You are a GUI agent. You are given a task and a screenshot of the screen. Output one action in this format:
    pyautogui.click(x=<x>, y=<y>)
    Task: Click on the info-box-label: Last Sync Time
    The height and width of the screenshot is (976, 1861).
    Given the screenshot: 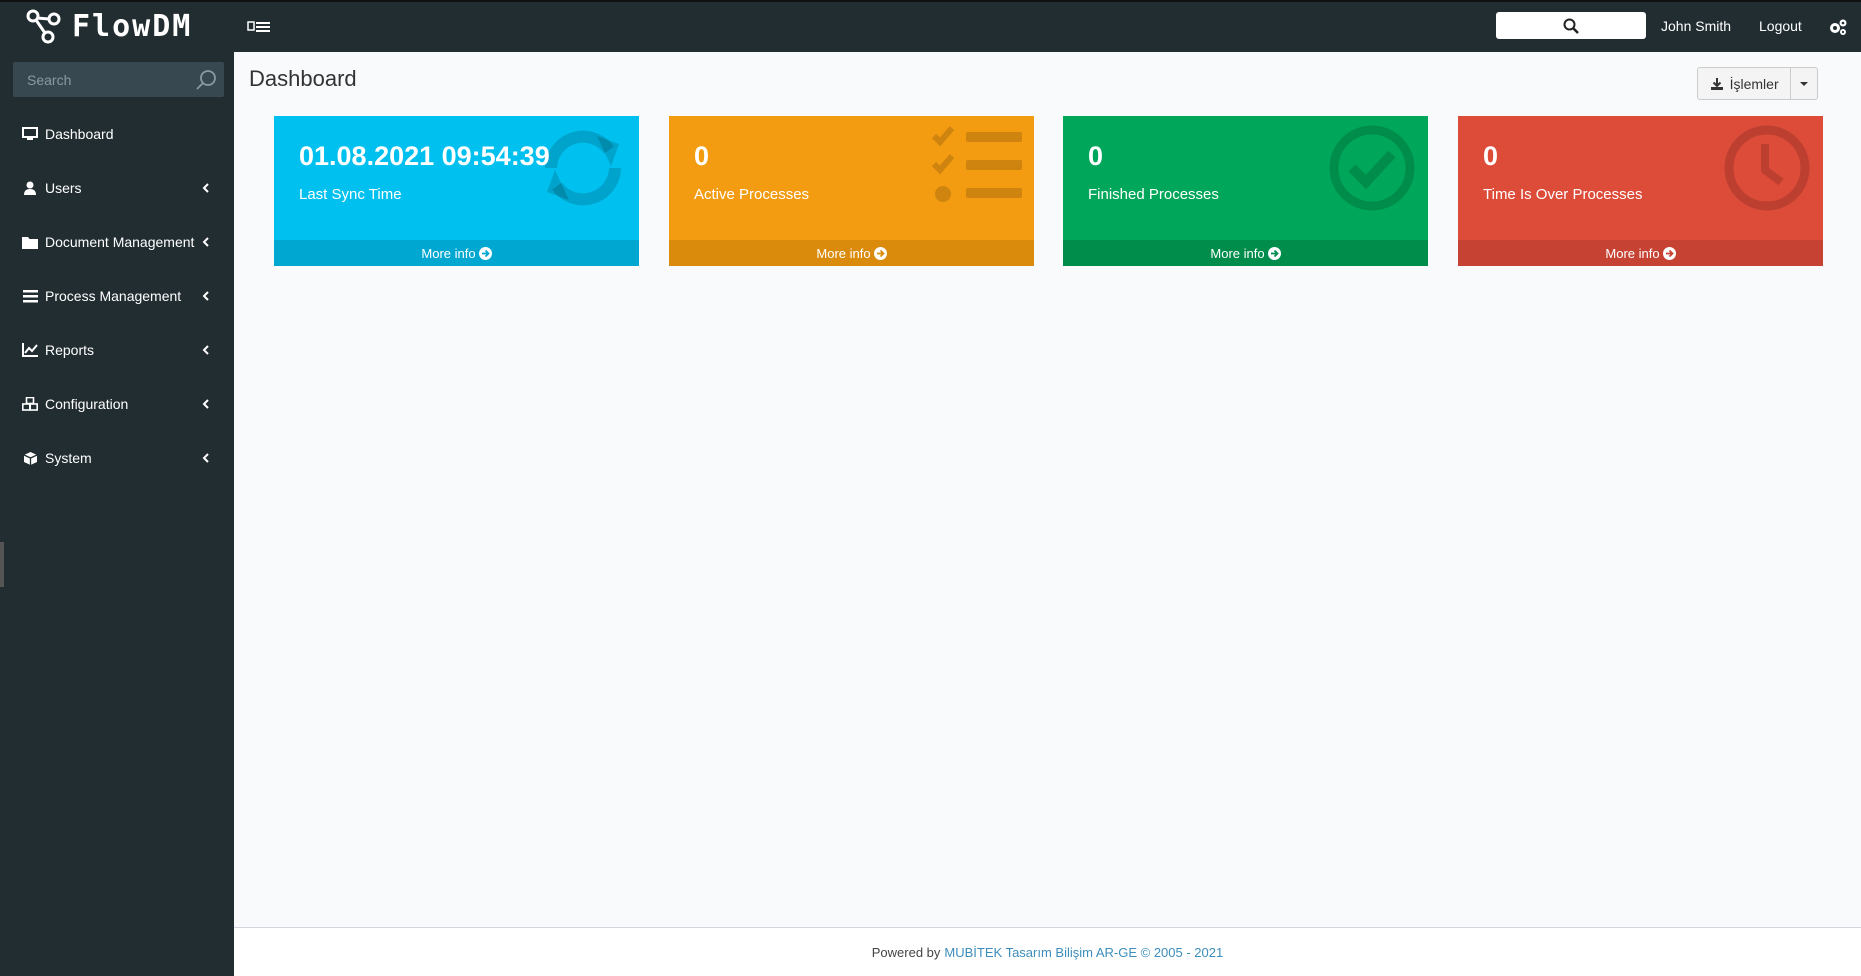 What is the action you would take?
    pyautogui.click(x=350, y=194)
    